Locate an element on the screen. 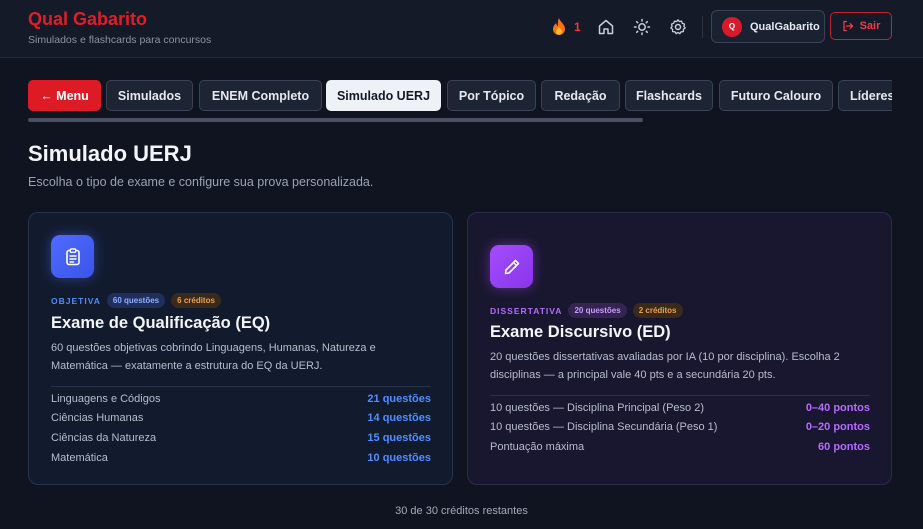  logout-button: Sair is located at coordinates (861, 26).